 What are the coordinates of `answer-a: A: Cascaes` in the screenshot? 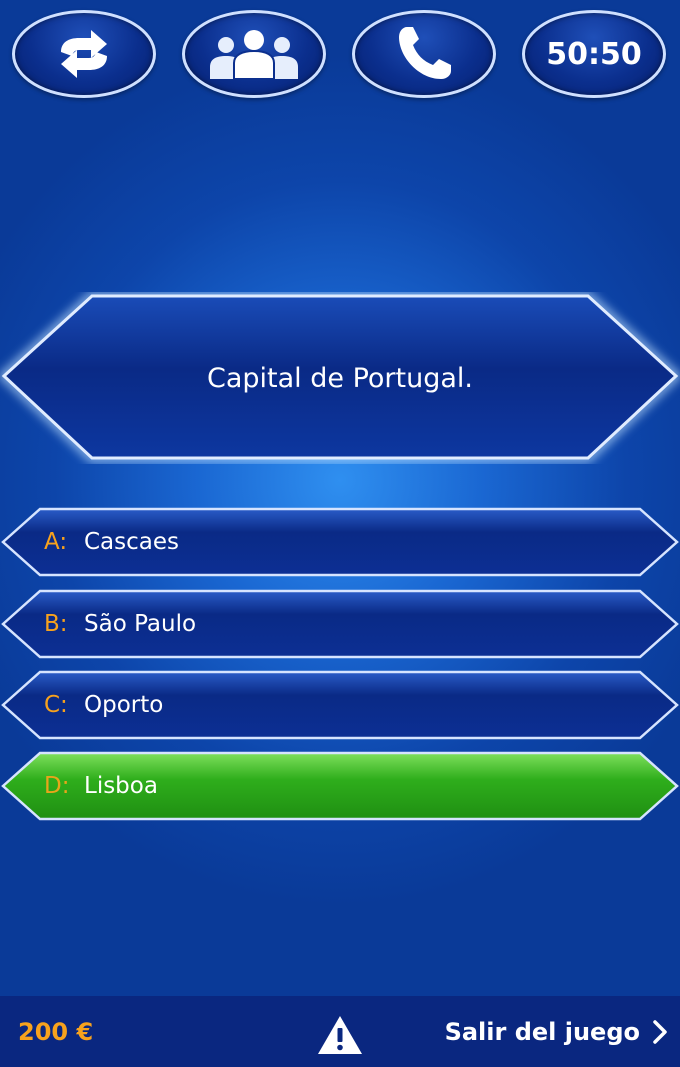 It's located at (340, 542).